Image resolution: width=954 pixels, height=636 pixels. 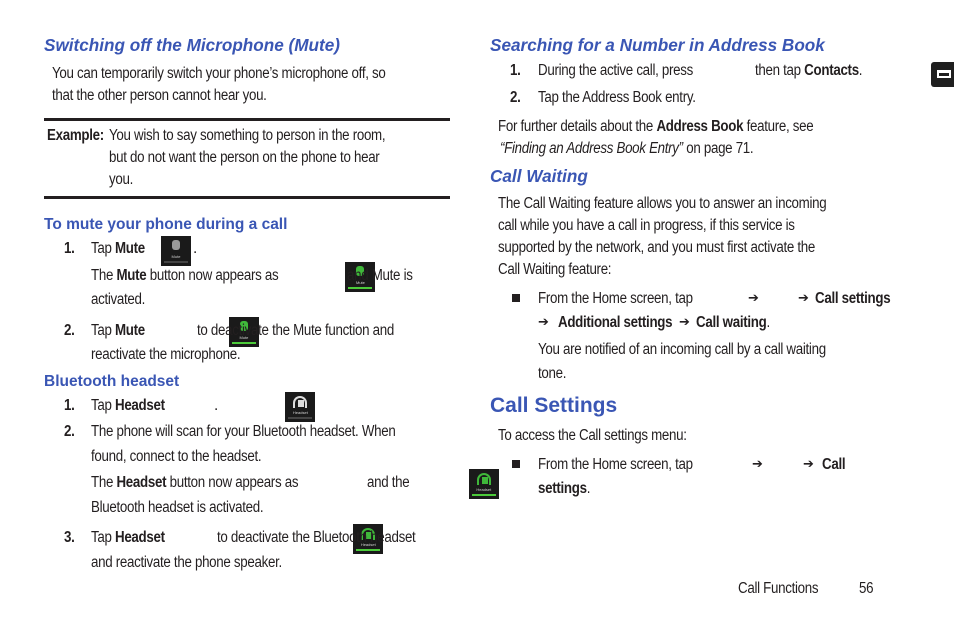 I want to click on path-additional-settings: Additional settings, so click(x=615, y=323).